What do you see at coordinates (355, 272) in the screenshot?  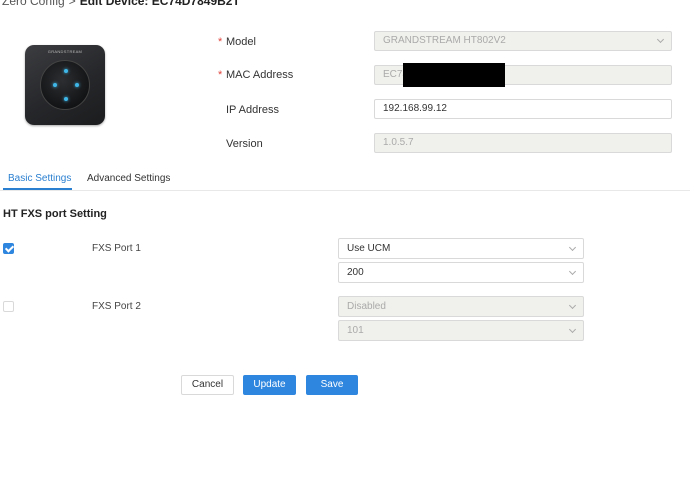 I see `fxs-port-1-extension-value: 200` at bounding box center [355, 272].